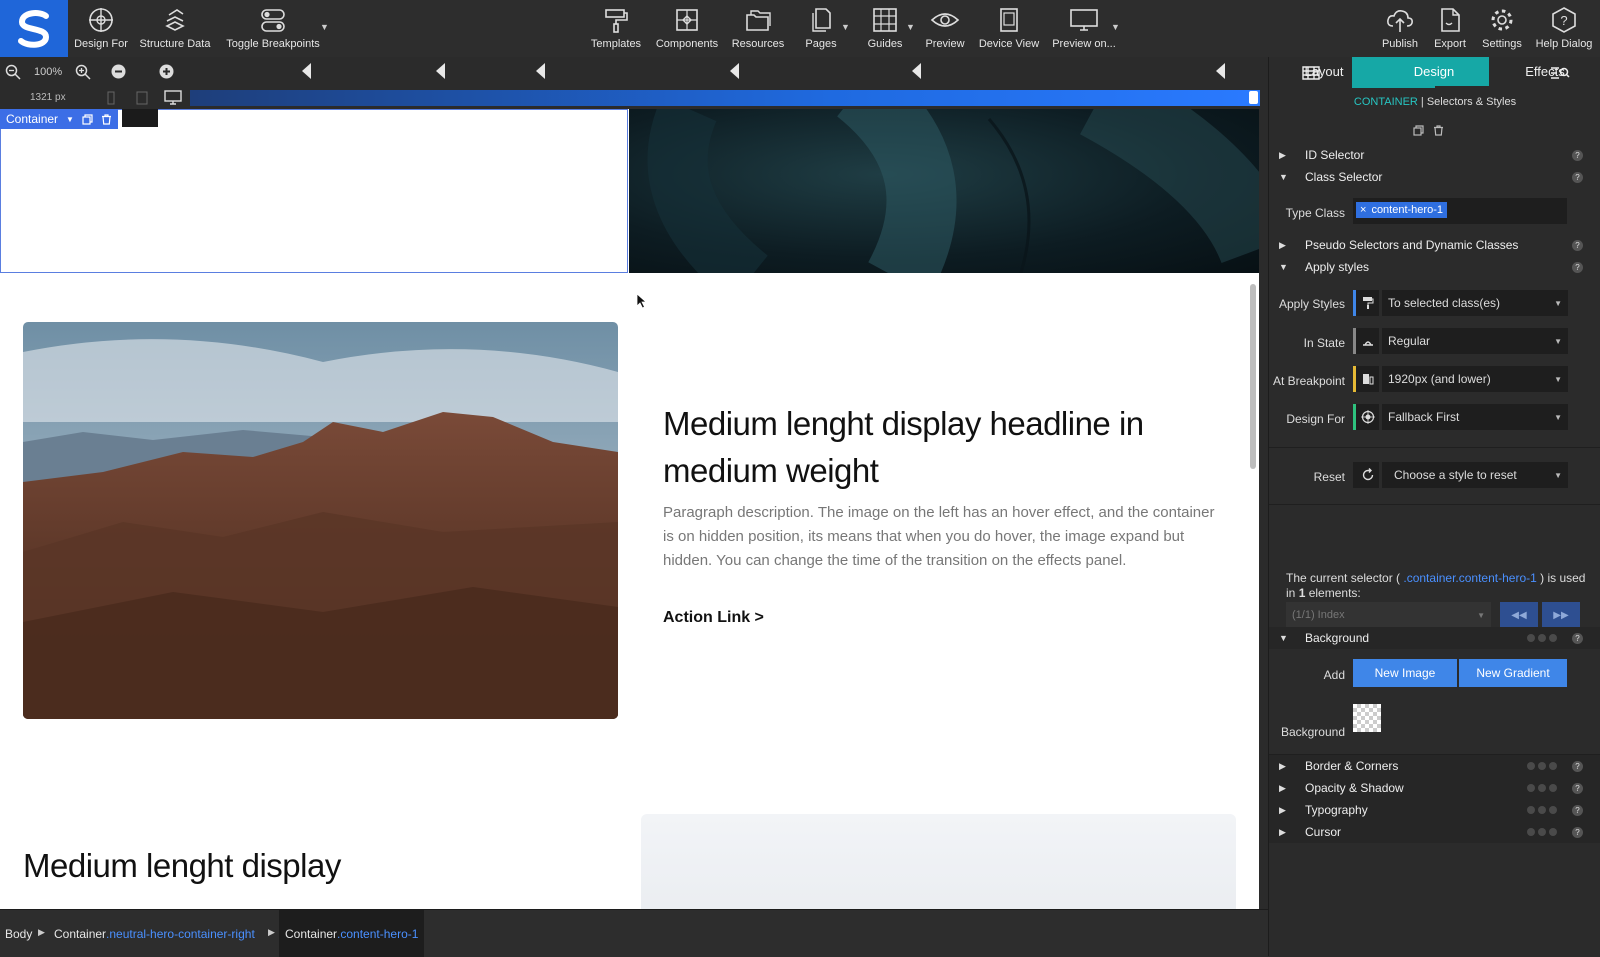  Describe the element at coordinates (1253, 376) in the screenshot. I see `canvas-scrollbar` at that location.